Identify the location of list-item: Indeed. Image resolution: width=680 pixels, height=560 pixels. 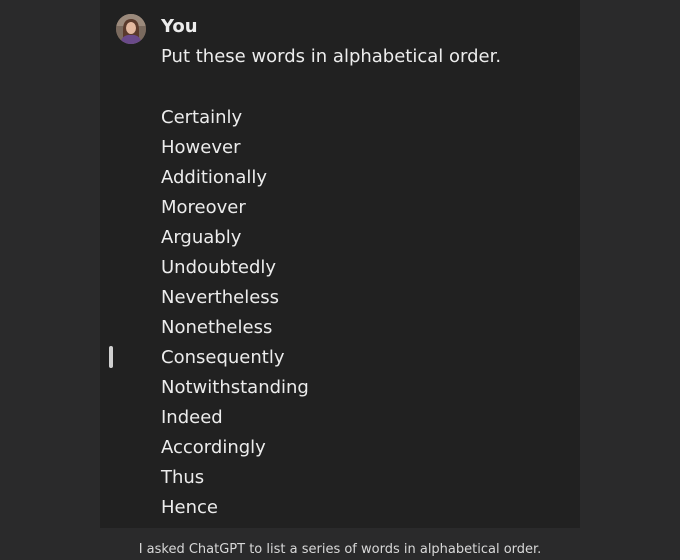
(192, 417).